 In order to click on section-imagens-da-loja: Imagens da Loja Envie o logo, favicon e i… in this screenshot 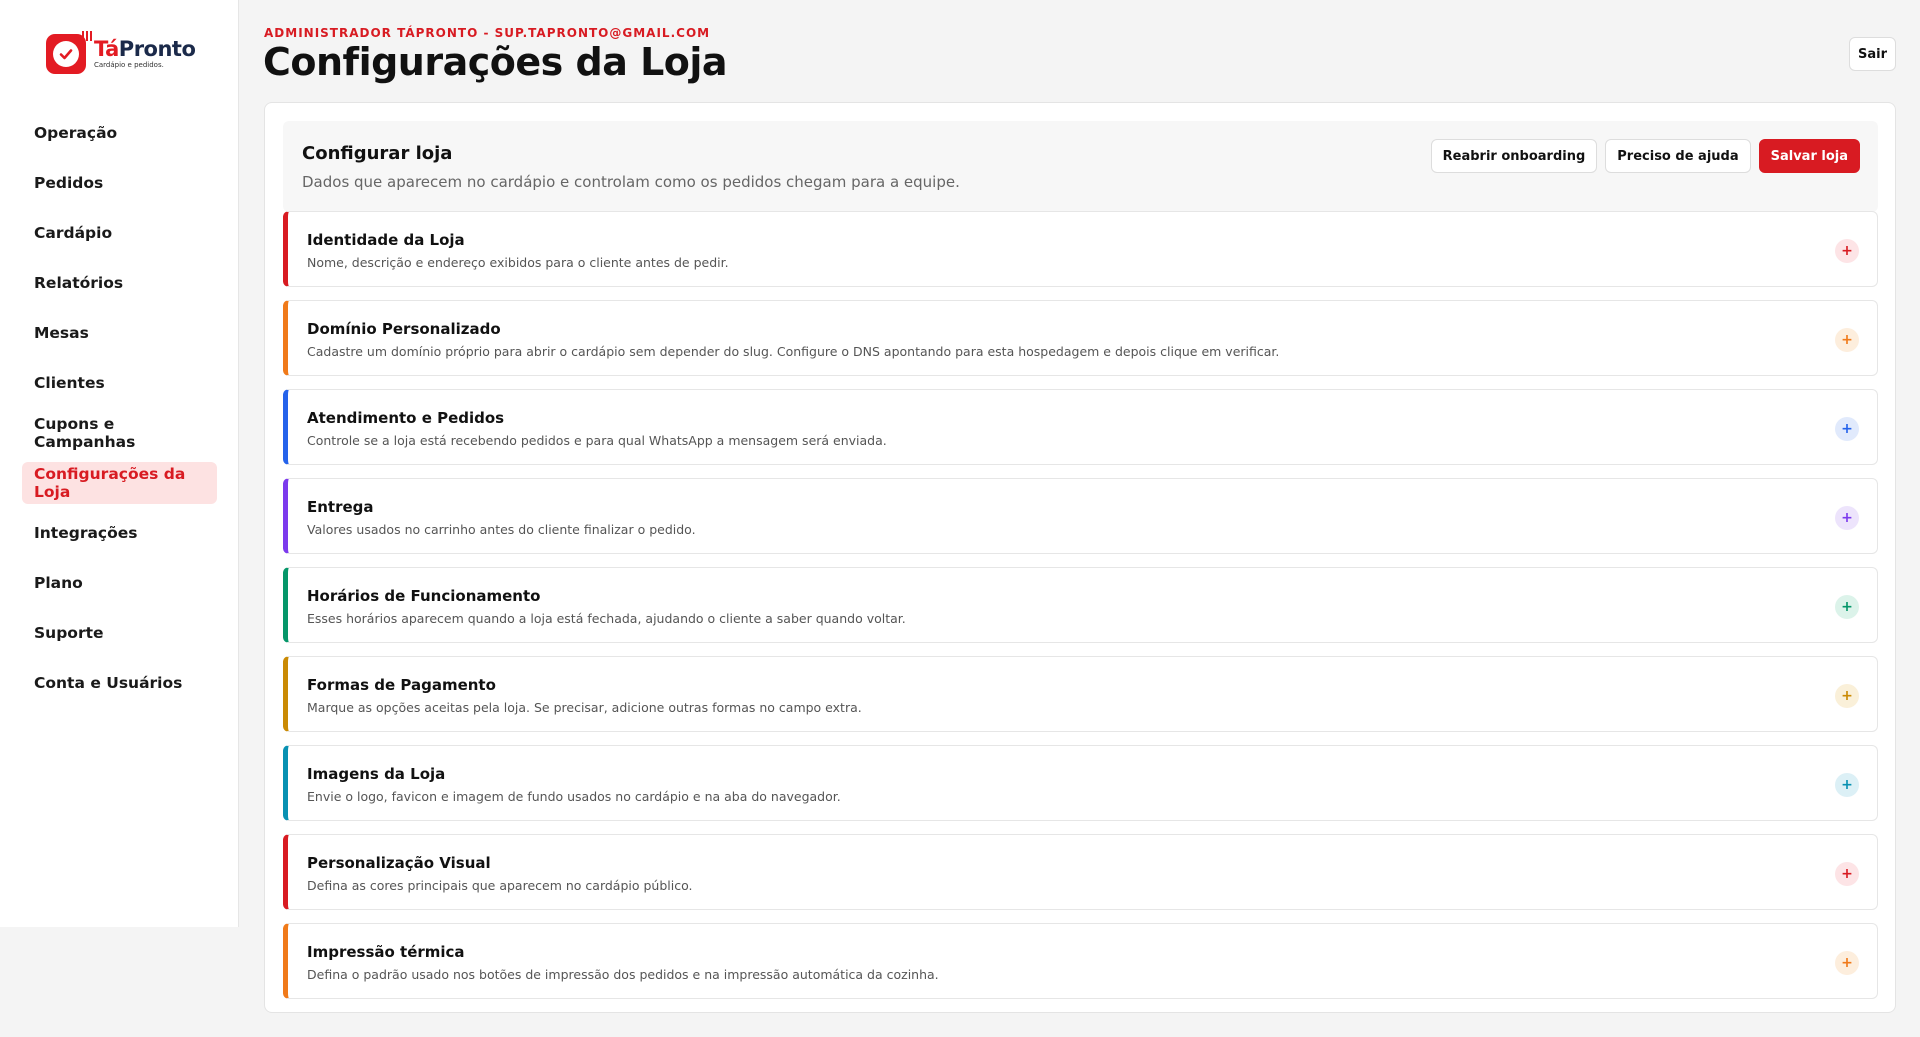, I will do `click(1080, 783)`.